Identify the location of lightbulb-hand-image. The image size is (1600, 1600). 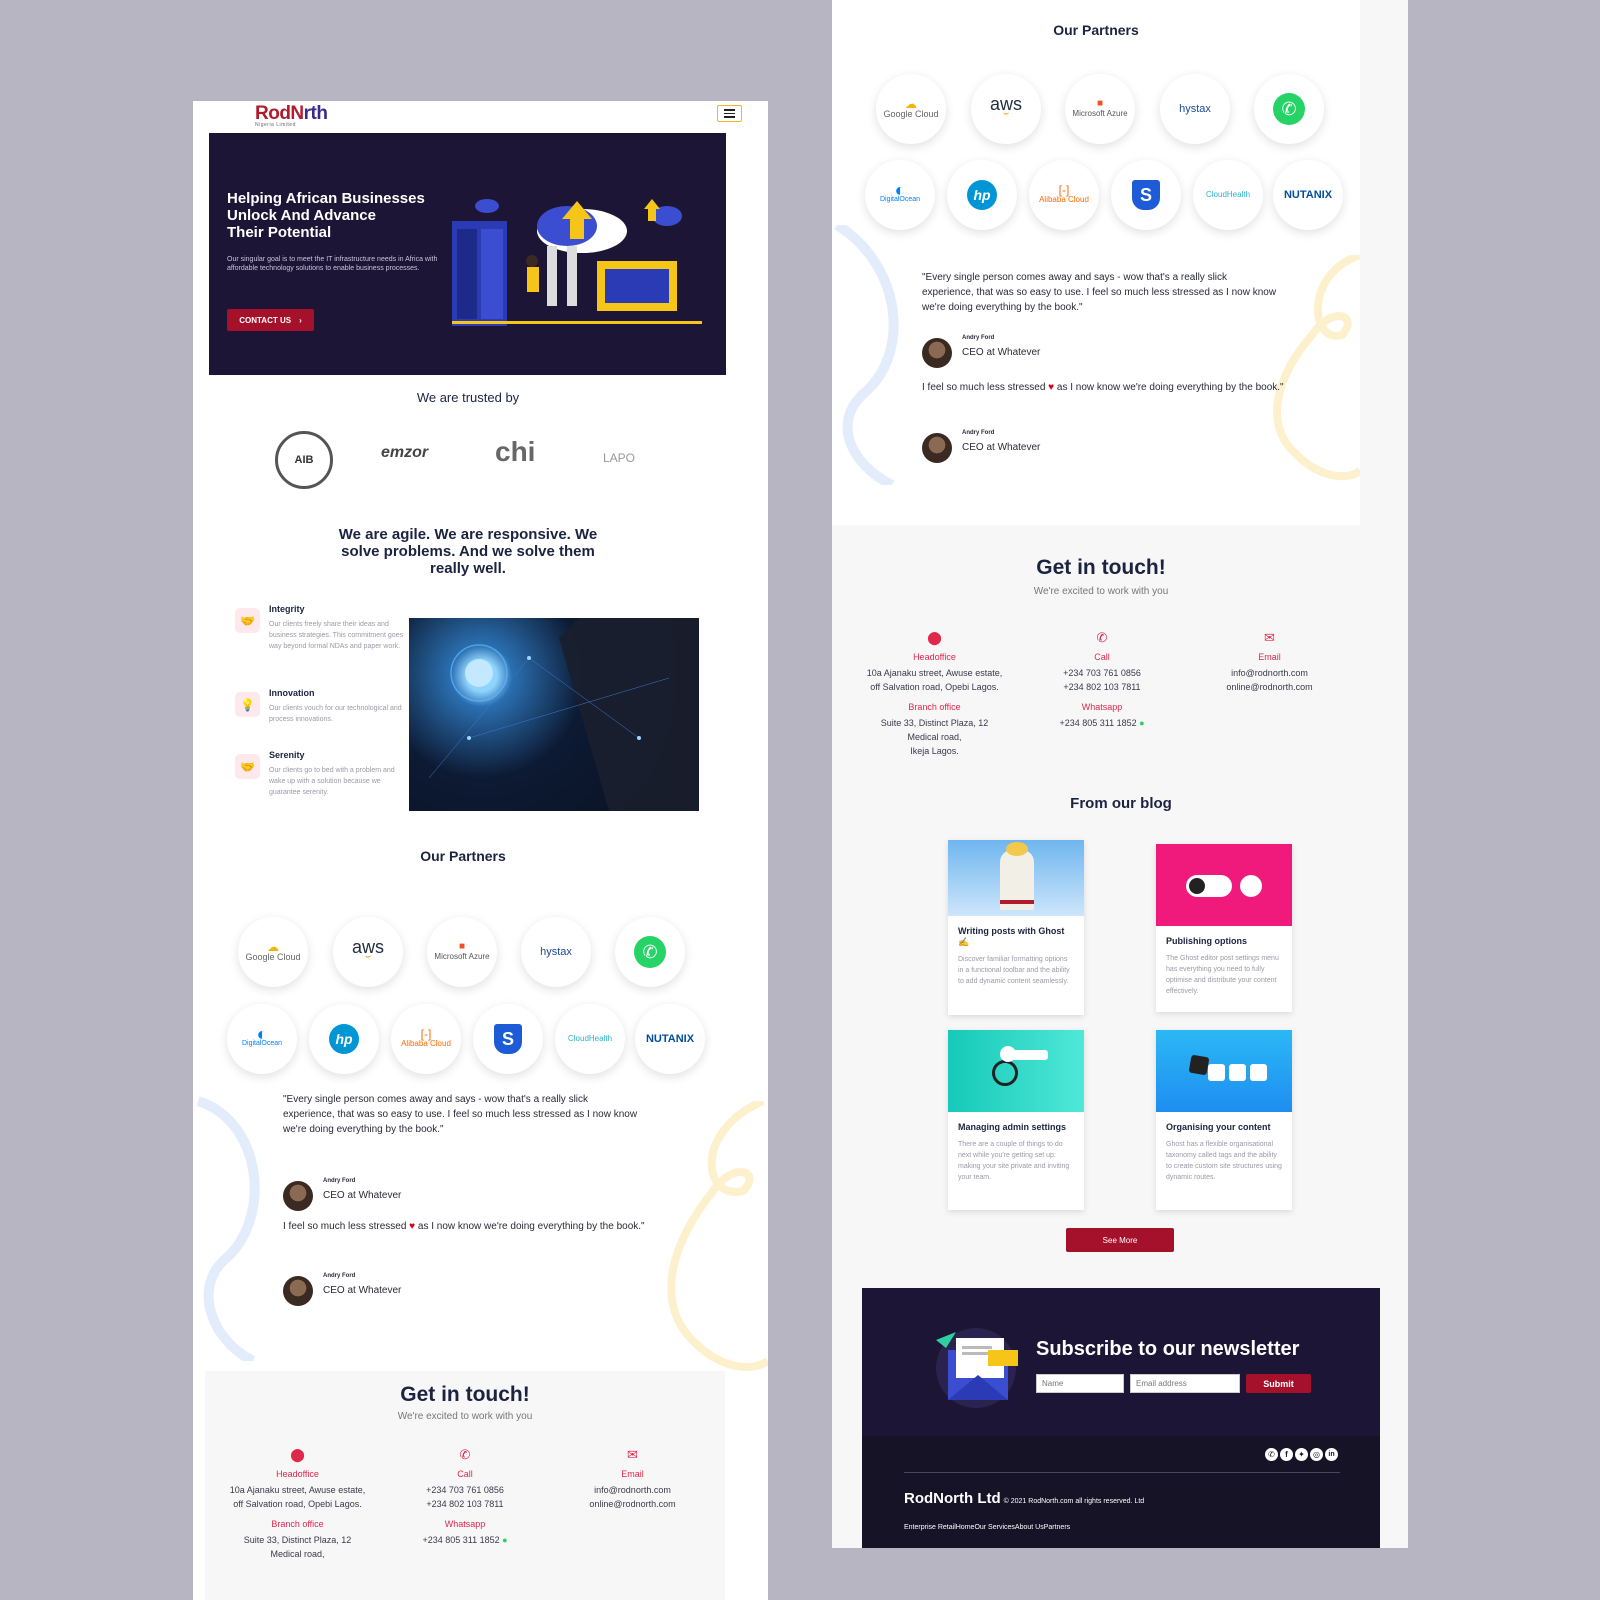
(554, 714).